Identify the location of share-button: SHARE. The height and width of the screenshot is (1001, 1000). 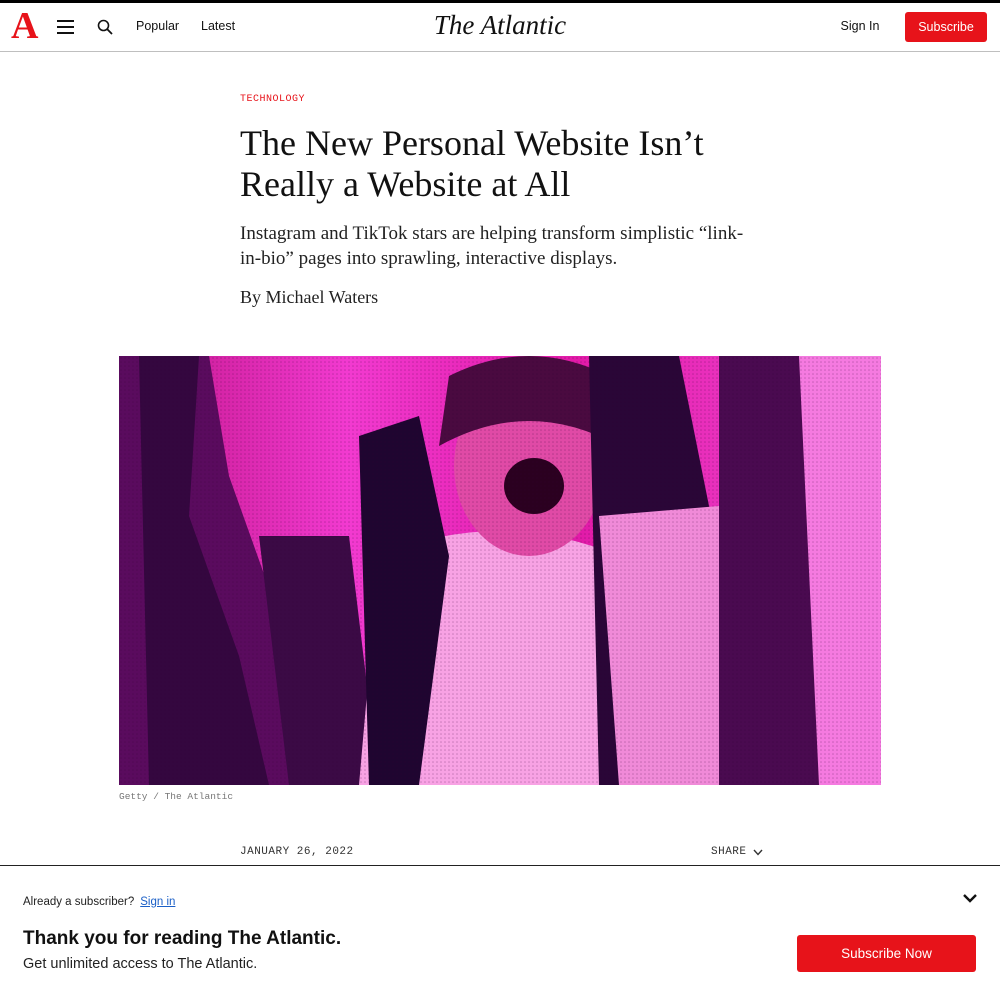
(737, 852).